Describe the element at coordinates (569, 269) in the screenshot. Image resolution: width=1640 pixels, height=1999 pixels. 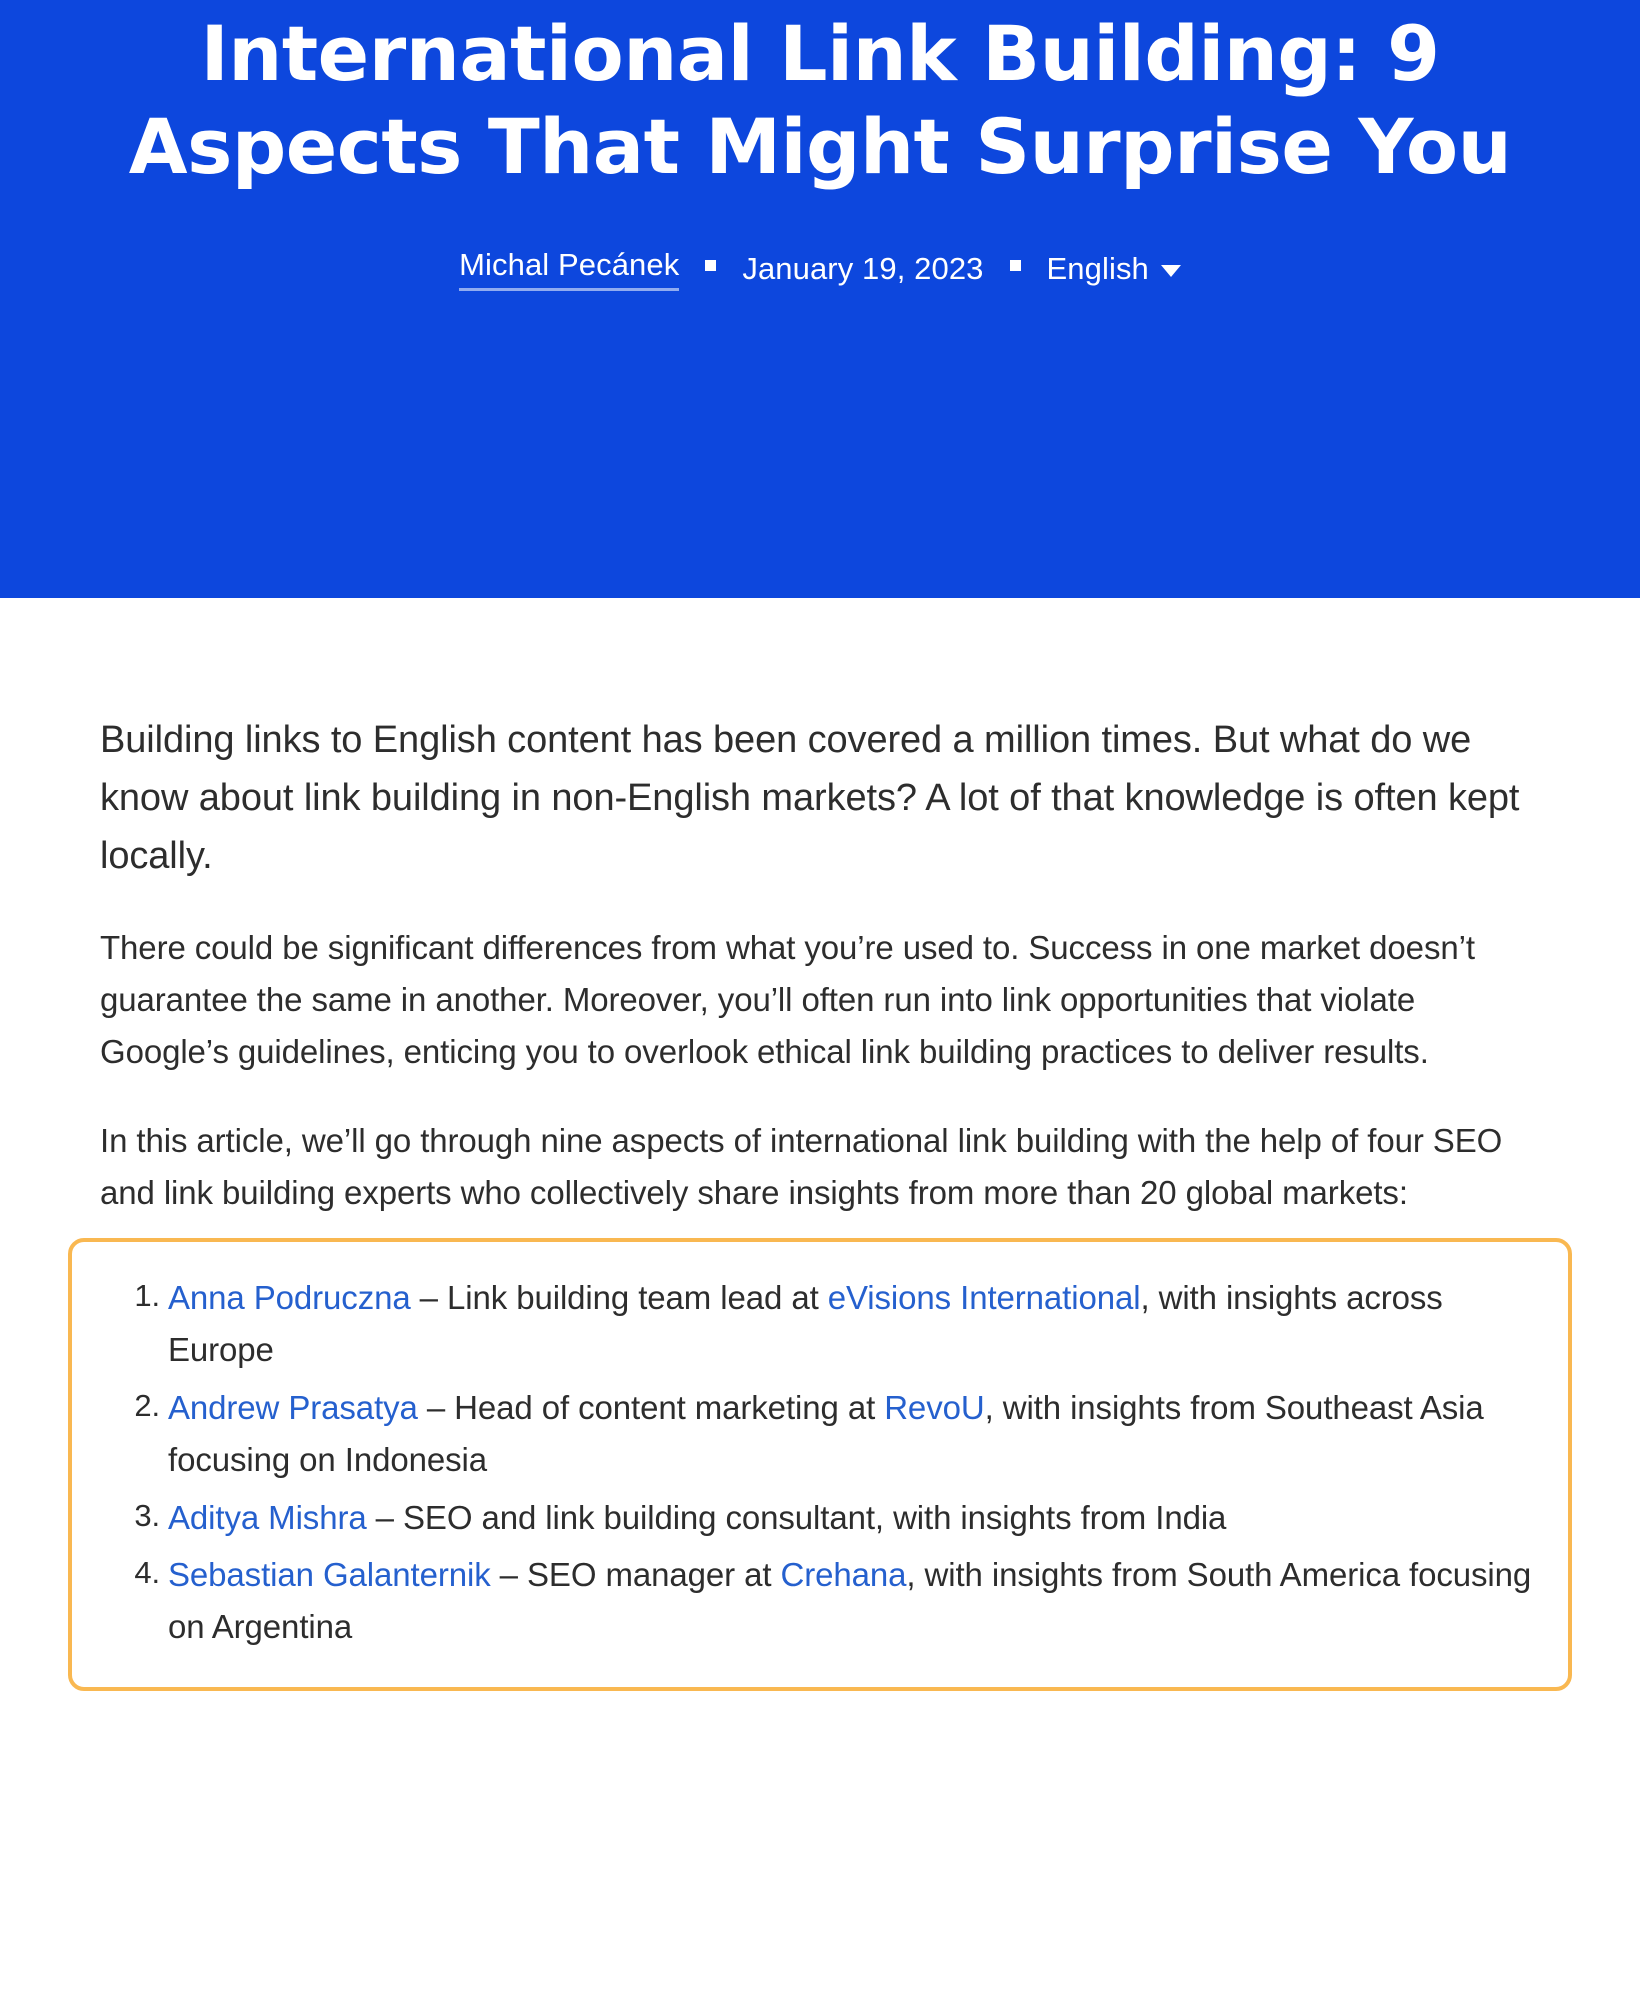
I see `author-link: Michal Pecánek` at that location.